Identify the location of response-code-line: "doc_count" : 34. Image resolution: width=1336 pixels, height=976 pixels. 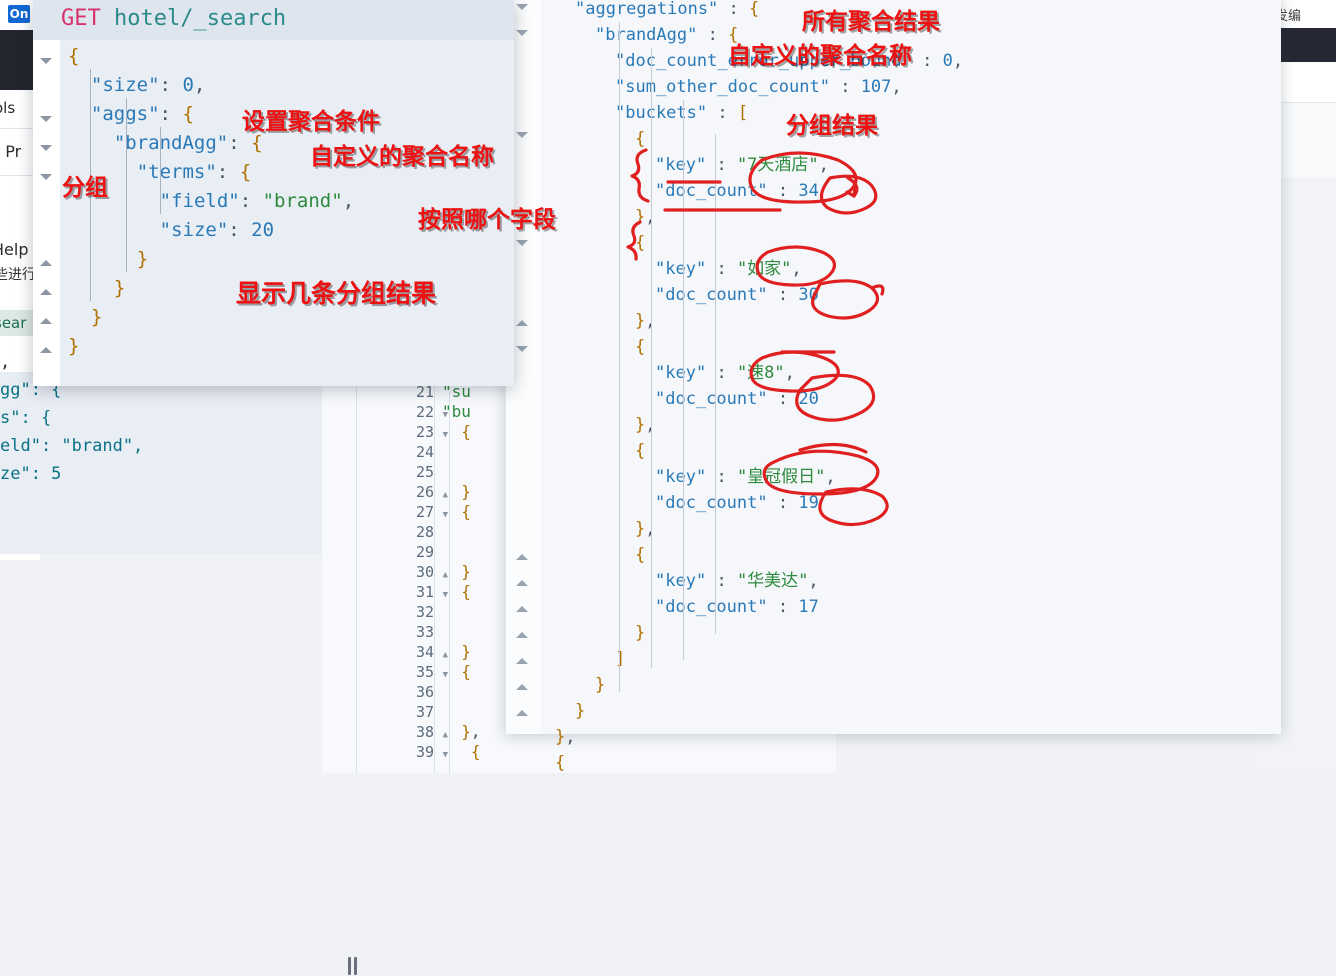
(737, 191).